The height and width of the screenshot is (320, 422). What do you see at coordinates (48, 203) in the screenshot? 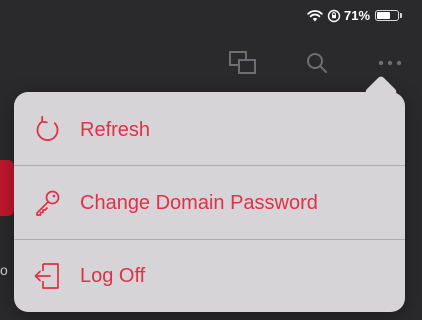
I see `key-icon` at bounding box center [48, 203].